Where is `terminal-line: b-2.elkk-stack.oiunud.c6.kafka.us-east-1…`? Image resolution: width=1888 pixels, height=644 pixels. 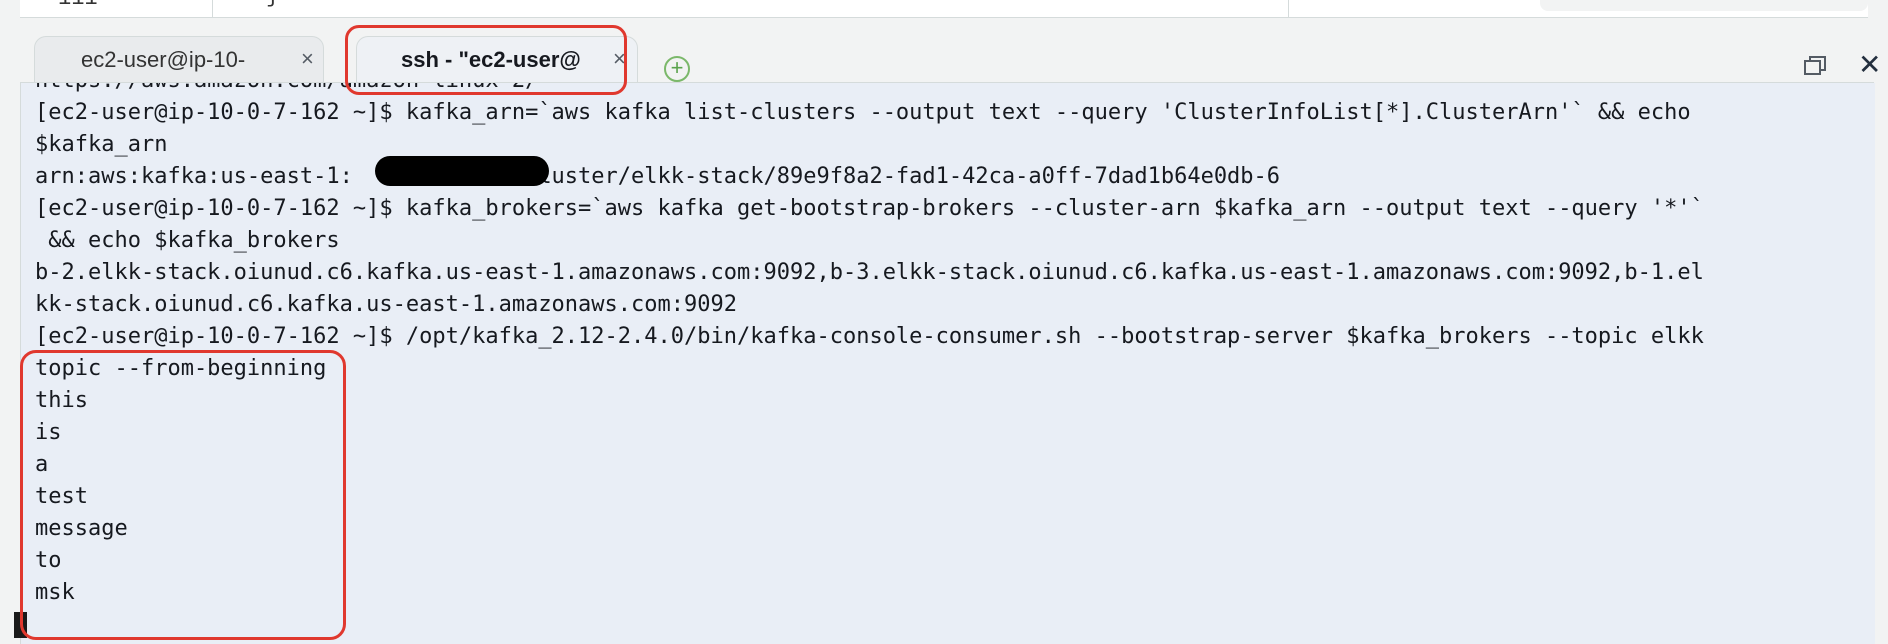 terminal-line: b-2.elkk-stack.oiunud.c6.kafka.us-east-1… is located at coordinates (869, 272).